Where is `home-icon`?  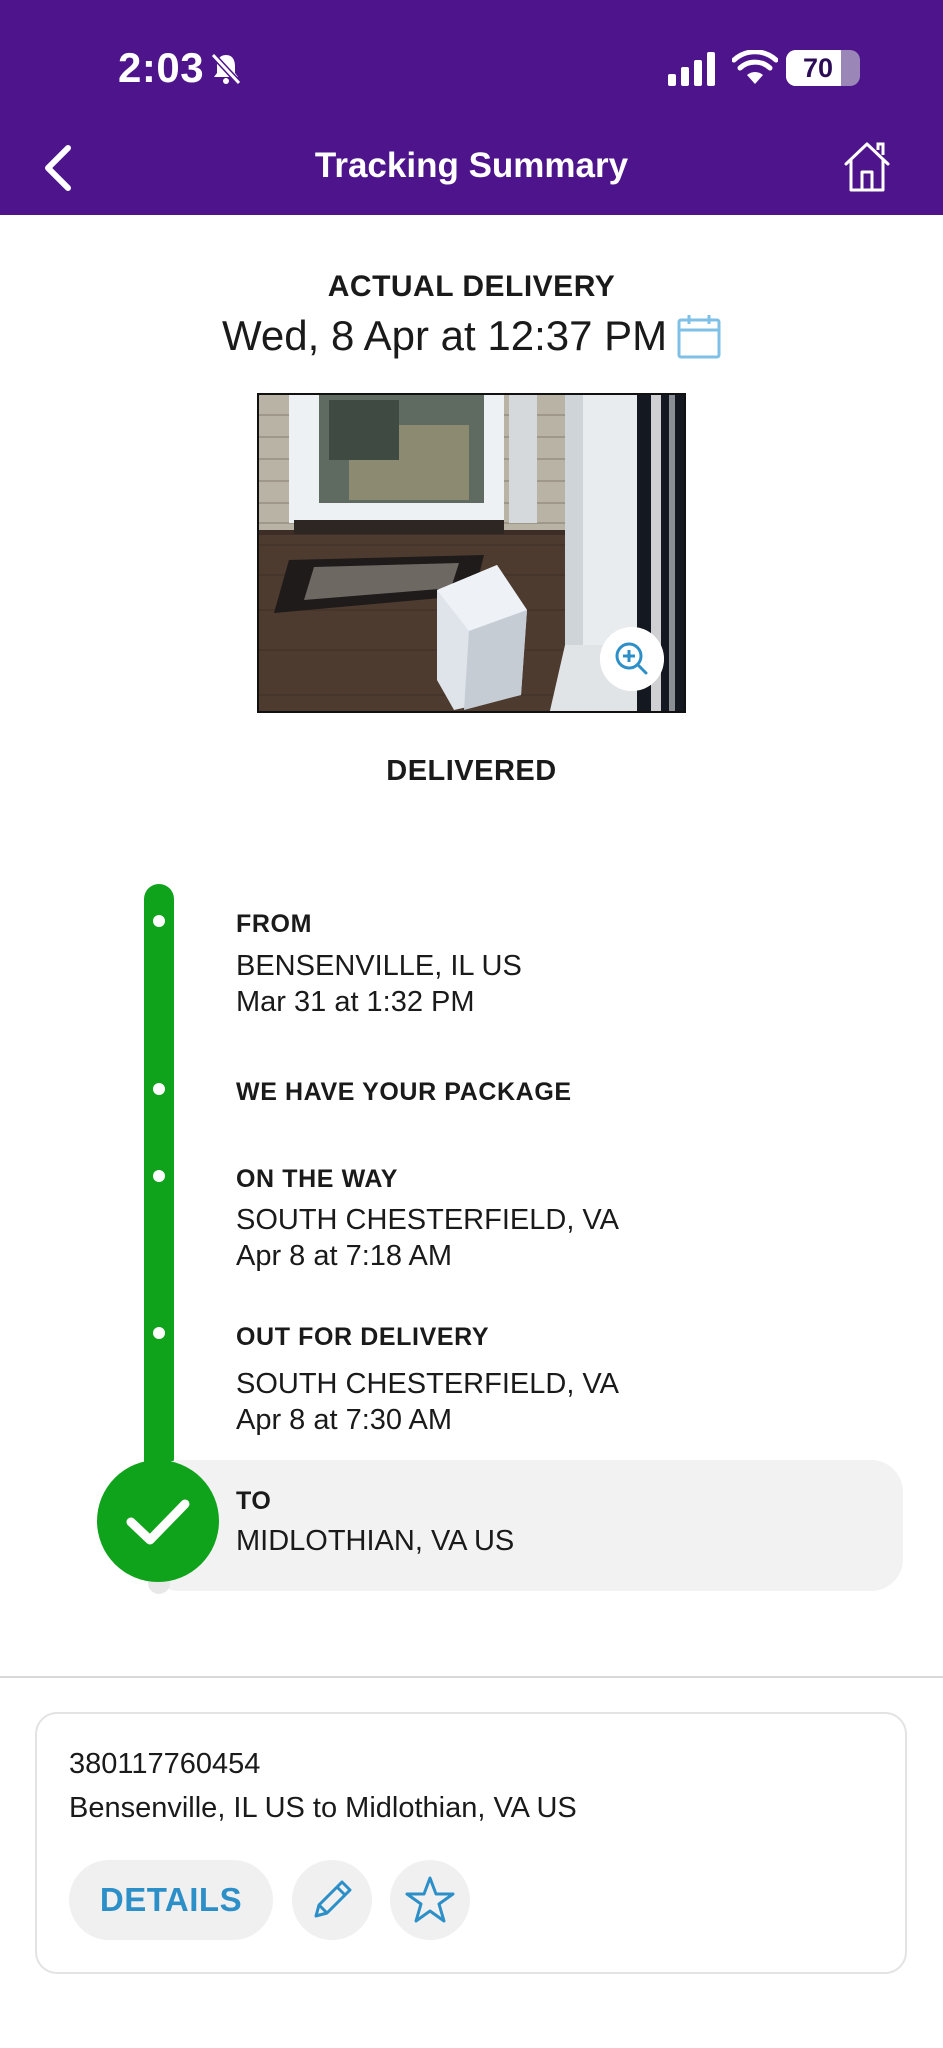
home-icon is located at coordinates (867, 167).